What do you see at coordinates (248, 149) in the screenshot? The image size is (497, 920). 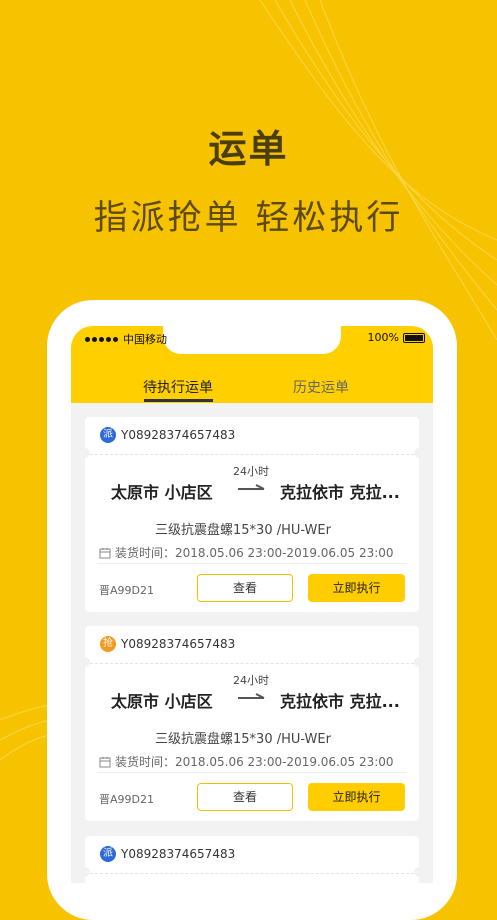 I see `hero-title: 运单` at bounding box center [248, 149].